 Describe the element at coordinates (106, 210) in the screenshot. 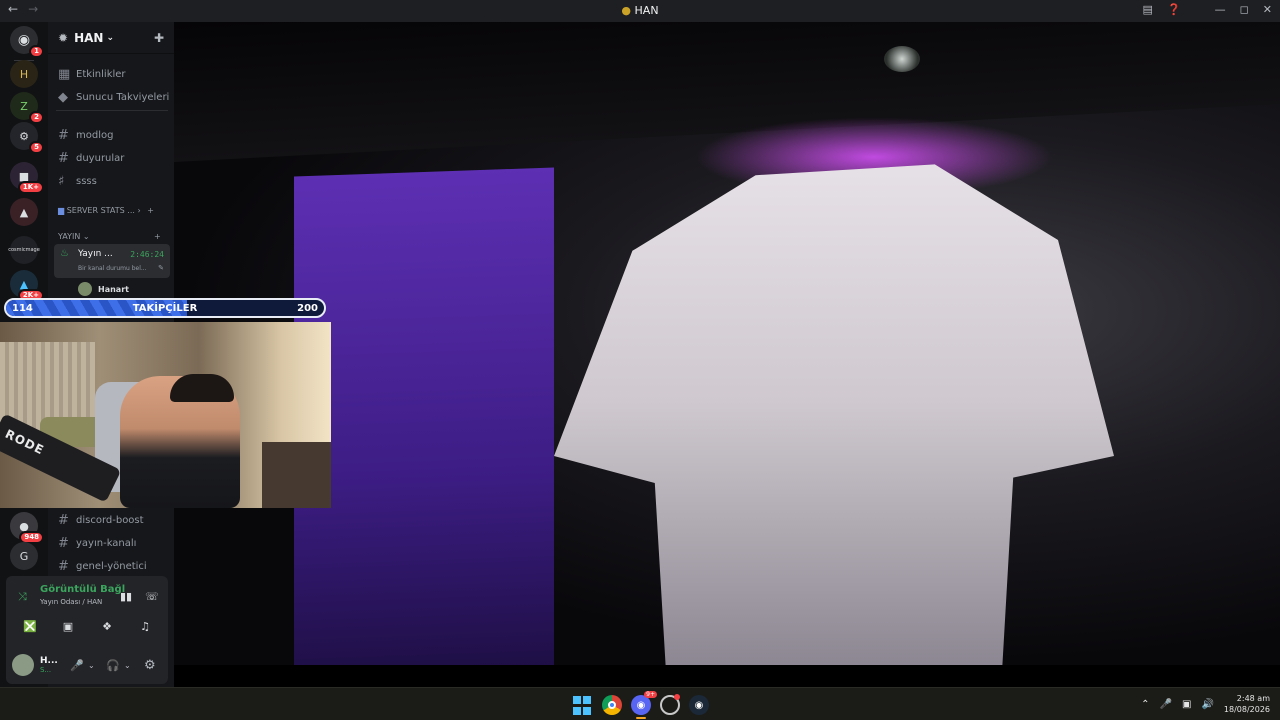

I see `category-server-stats: ▆ SERVER STATS ... › +` at that location.